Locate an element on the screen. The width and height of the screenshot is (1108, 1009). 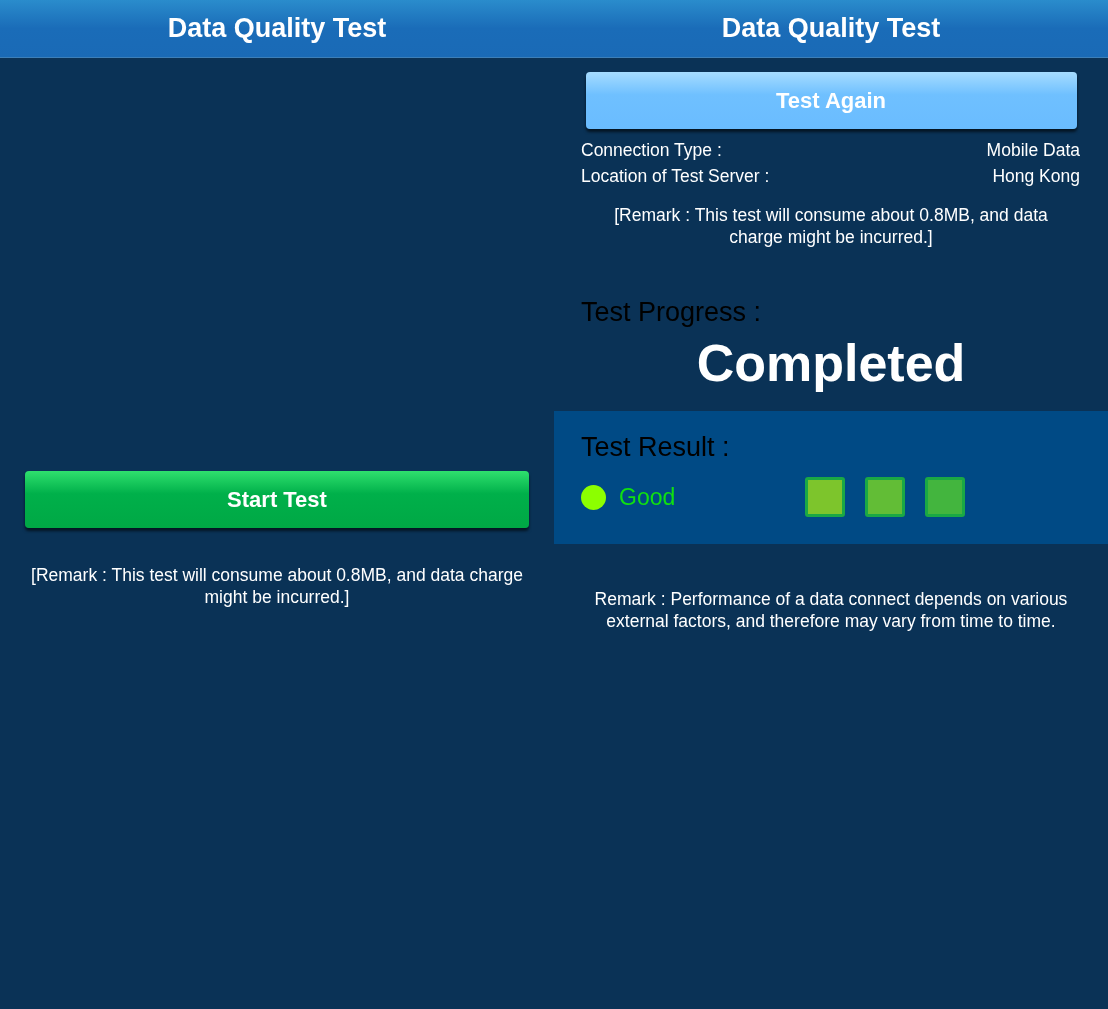
progress-status: Completed is located at coordinates (831, 362).